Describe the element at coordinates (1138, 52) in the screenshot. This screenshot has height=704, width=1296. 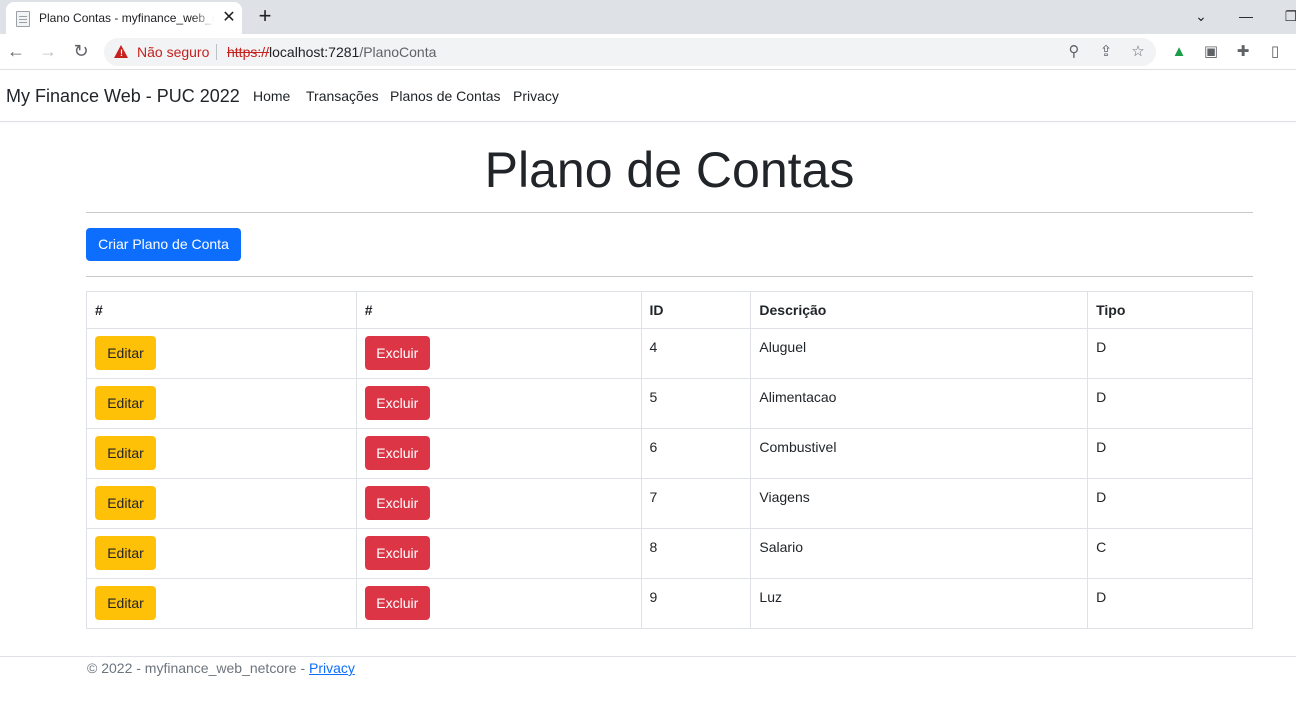
I see `bookmark-star-icon: ☆` at that location.